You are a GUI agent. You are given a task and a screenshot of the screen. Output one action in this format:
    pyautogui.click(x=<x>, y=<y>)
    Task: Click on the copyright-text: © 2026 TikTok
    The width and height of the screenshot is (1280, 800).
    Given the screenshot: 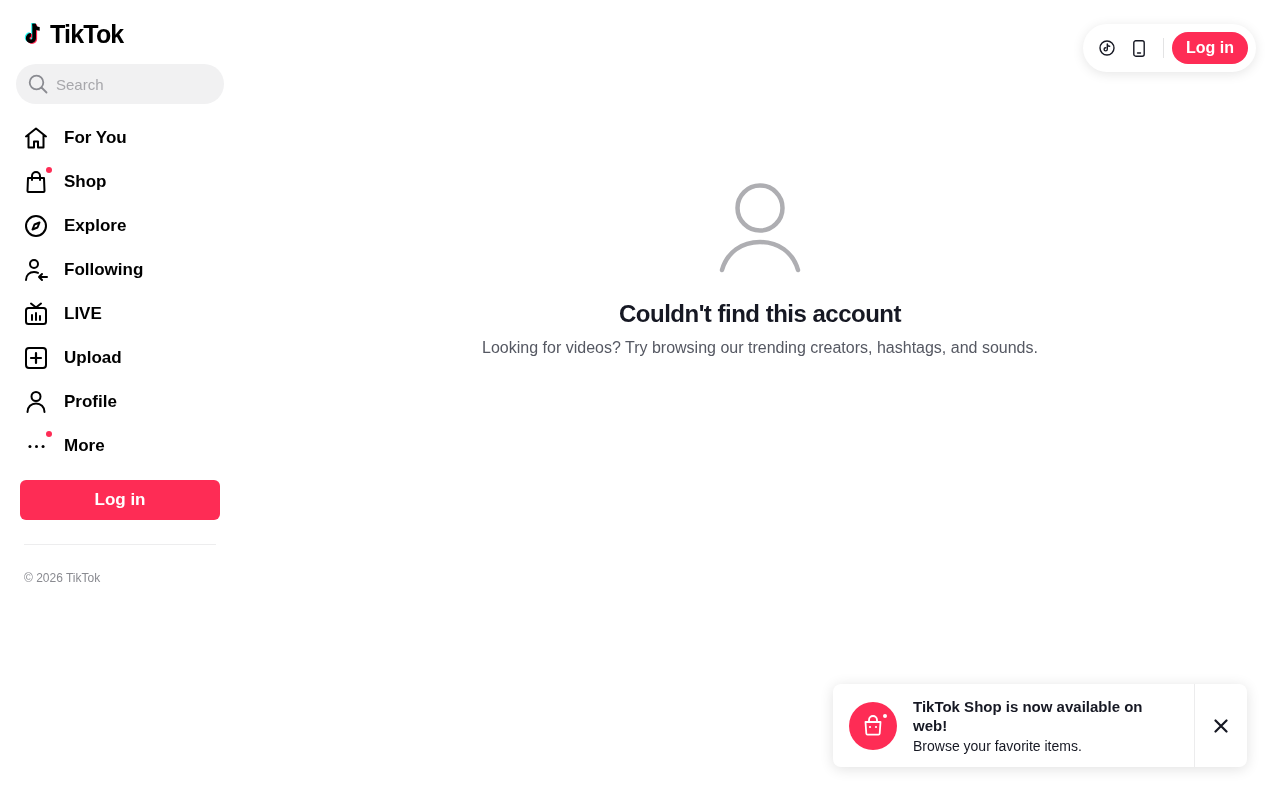 What is the action you would take?
    pyautogui.click(x=62, y=578)
    